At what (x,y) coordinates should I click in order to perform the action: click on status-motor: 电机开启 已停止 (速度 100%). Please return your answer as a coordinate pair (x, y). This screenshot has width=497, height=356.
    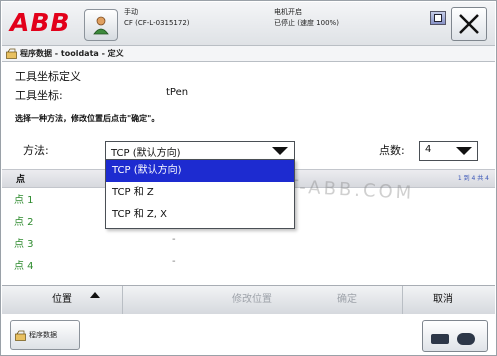
    Looking at the image, I should click on (306, 18).